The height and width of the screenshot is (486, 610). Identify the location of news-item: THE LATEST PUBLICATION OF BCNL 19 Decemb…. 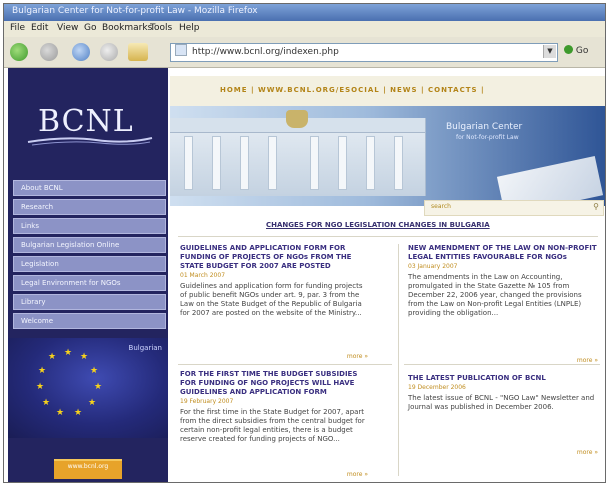
(504, 415).